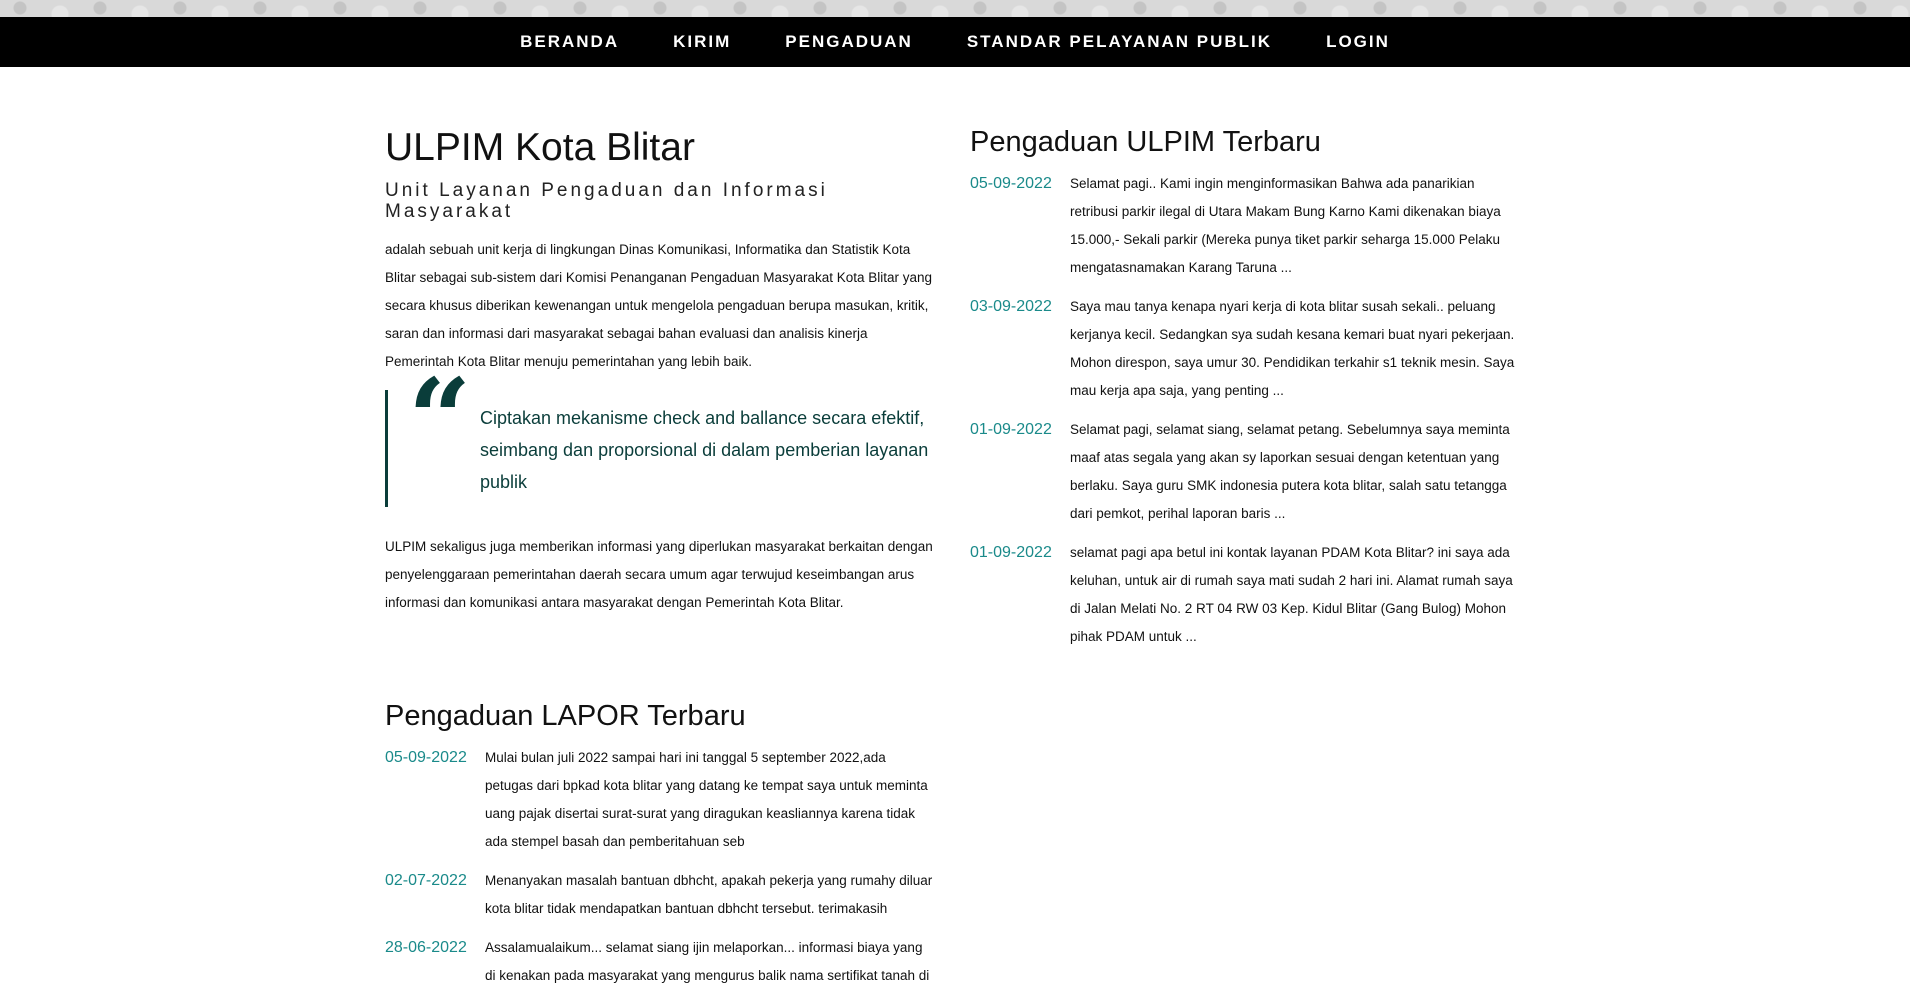 The image size is (1910, 1004). I want to click on nav-beranda: BERANDA, so click(569, 42).